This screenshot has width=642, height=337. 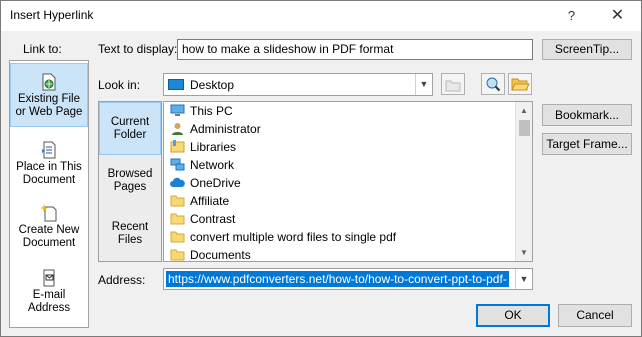 I want to click on scroll-down-icon: ▼, so click(x=524, y=252).